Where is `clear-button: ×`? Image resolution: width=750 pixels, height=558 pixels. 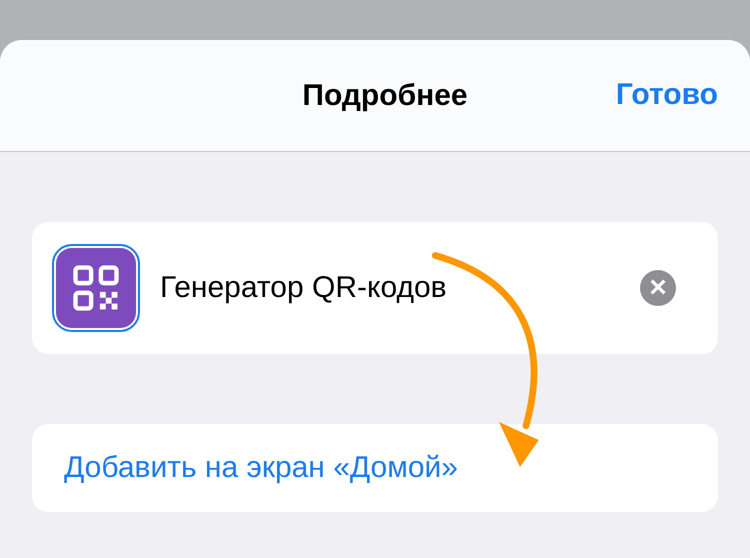 clear-button: × is located at coordinates (658, 288).